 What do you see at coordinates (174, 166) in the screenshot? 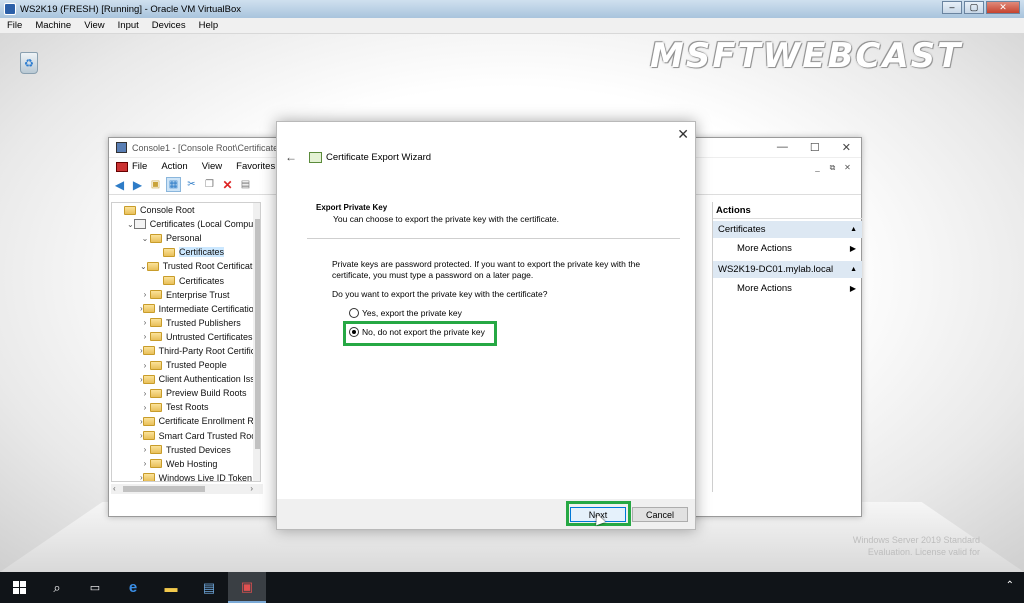
I see `mmc-menu-action: Action` at bounding box center [174, 166].